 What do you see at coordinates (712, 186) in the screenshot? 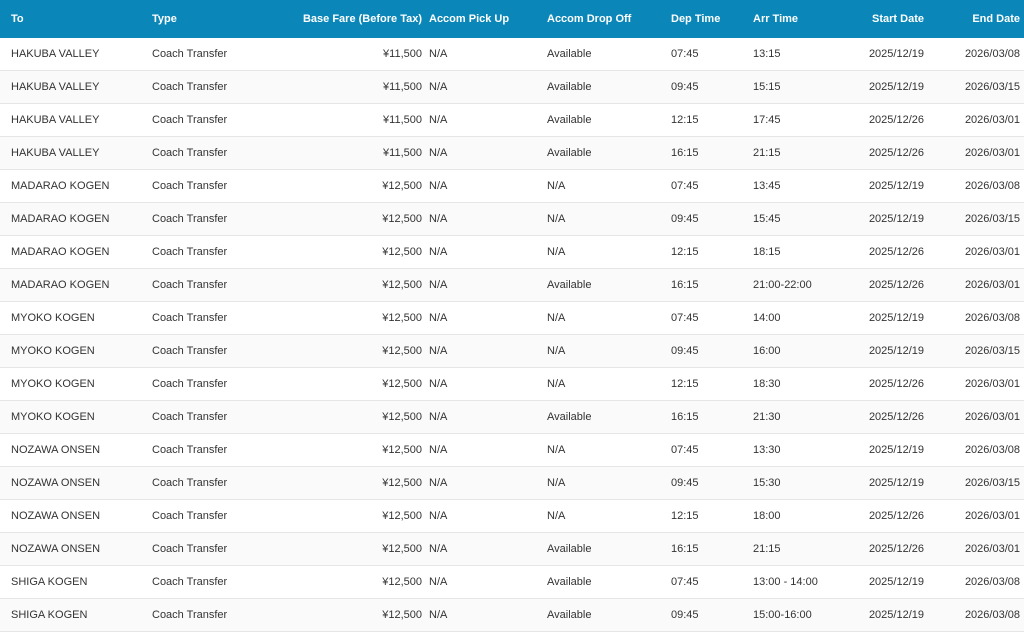
I see `cell-dep-time: 07:45` at bounding box center [712, 186].